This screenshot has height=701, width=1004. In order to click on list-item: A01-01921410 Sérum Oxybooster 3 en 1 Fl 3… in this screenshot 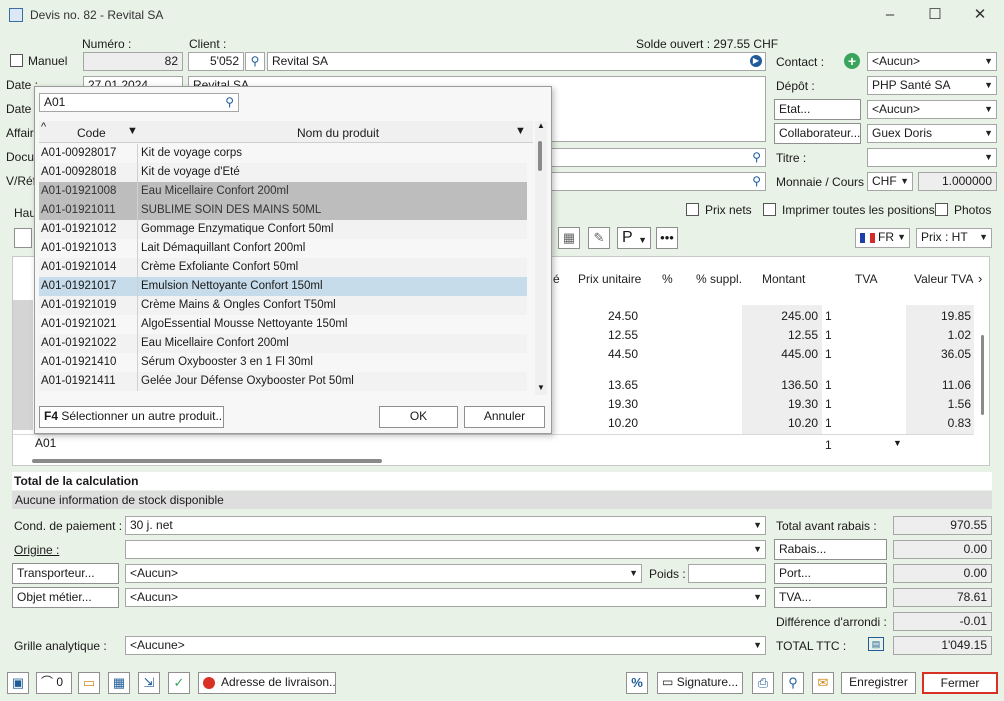, I will do `click(283, 362)`.